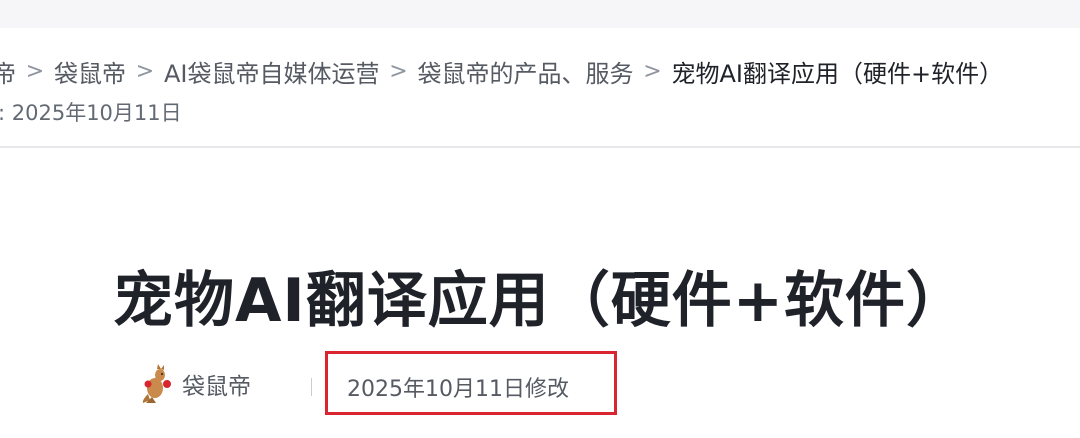  What do you see at coordinates (540, 301) in the screenshot?
I see `page-title: 宠物AI翻译应用（硬件+软件）` at bounding box center [540, 301].